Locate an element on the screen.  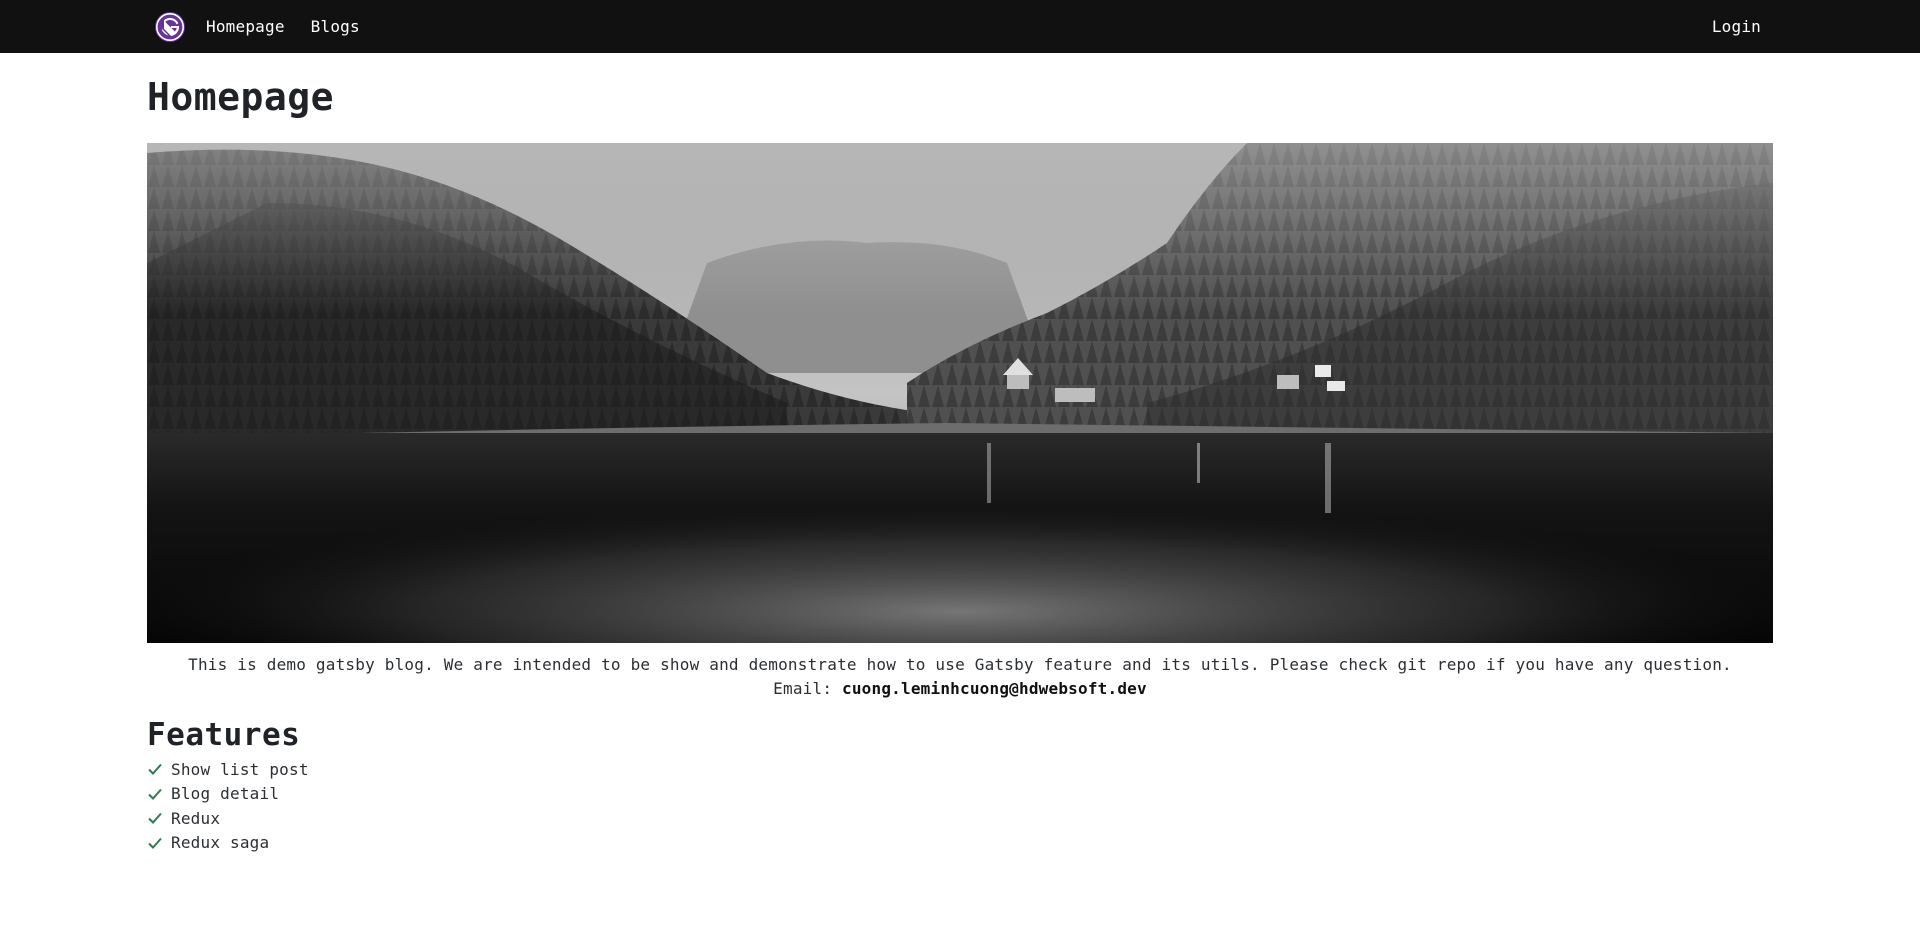
list-item: Blog detail is located at coordinates (960, 794).